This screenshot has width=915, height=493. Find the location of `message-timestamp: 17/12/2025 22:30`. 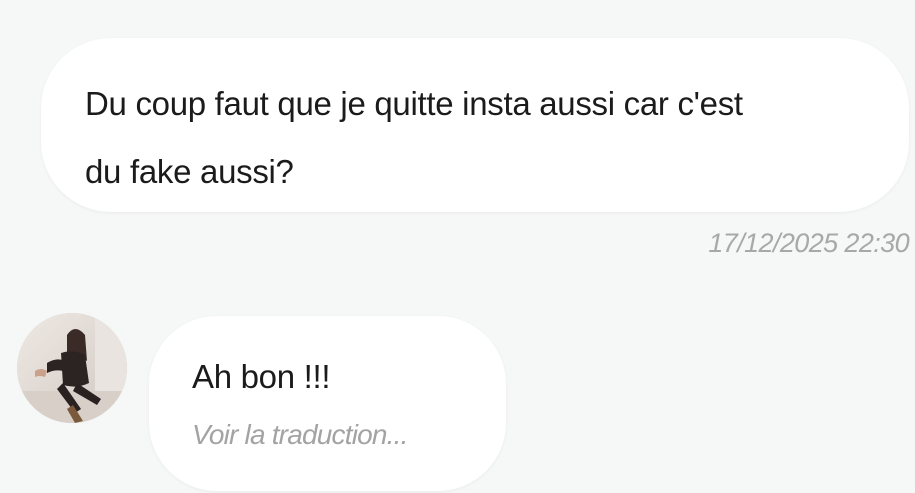

message-timestamp: 17/12/2025 22:30 is located at coordinates (808, 243).